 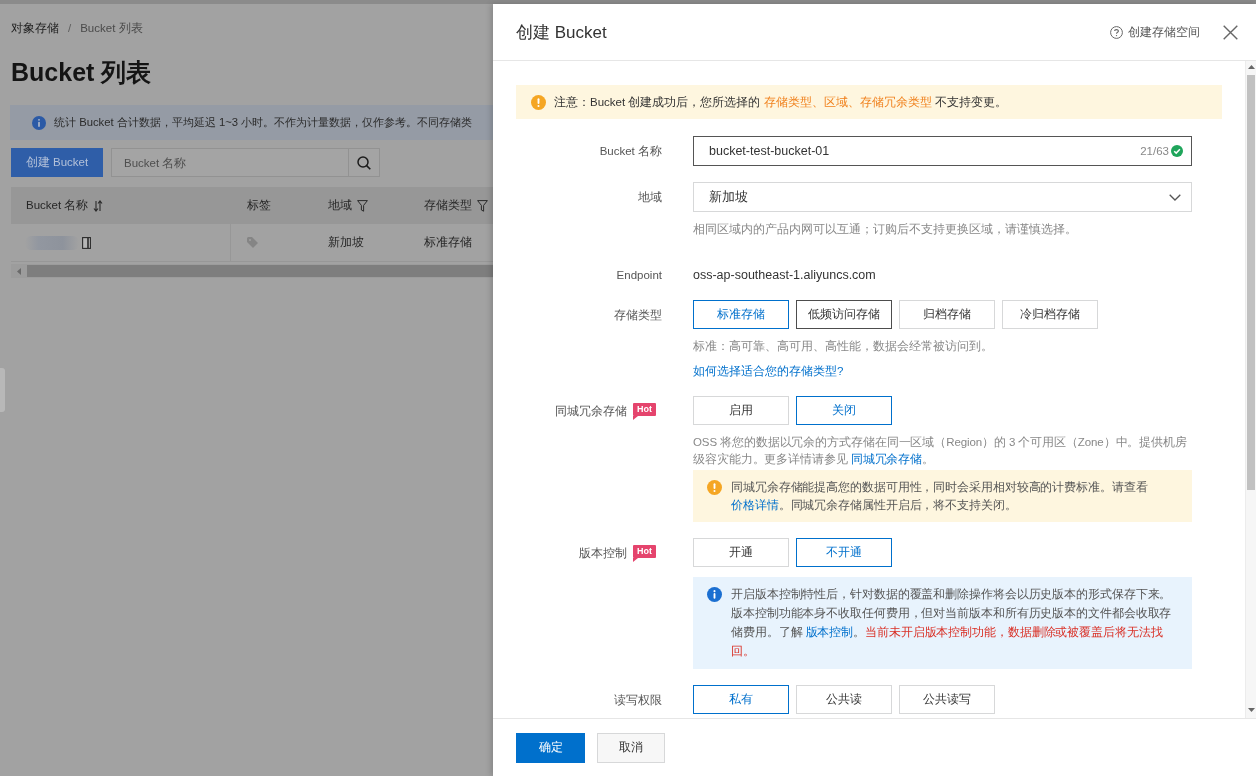 What do you see at coordinates (1175, 197) in the screenshot?
I see `chevron-down-icon` at bounding box center [1175, 197].